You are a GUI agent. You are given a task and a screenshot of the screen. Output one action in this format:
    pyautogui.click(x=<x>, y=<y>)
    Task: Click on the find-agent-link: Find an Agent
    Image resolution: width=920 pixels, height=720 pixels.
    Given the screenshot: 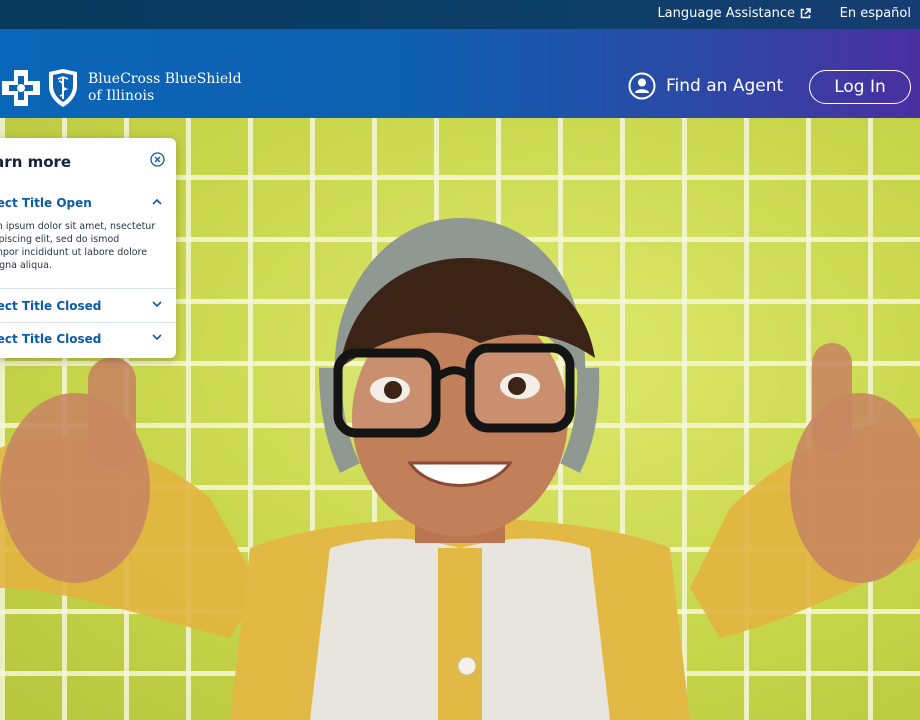 What is the action you would take?
    pyautogui.click(x=705, y=86)
    